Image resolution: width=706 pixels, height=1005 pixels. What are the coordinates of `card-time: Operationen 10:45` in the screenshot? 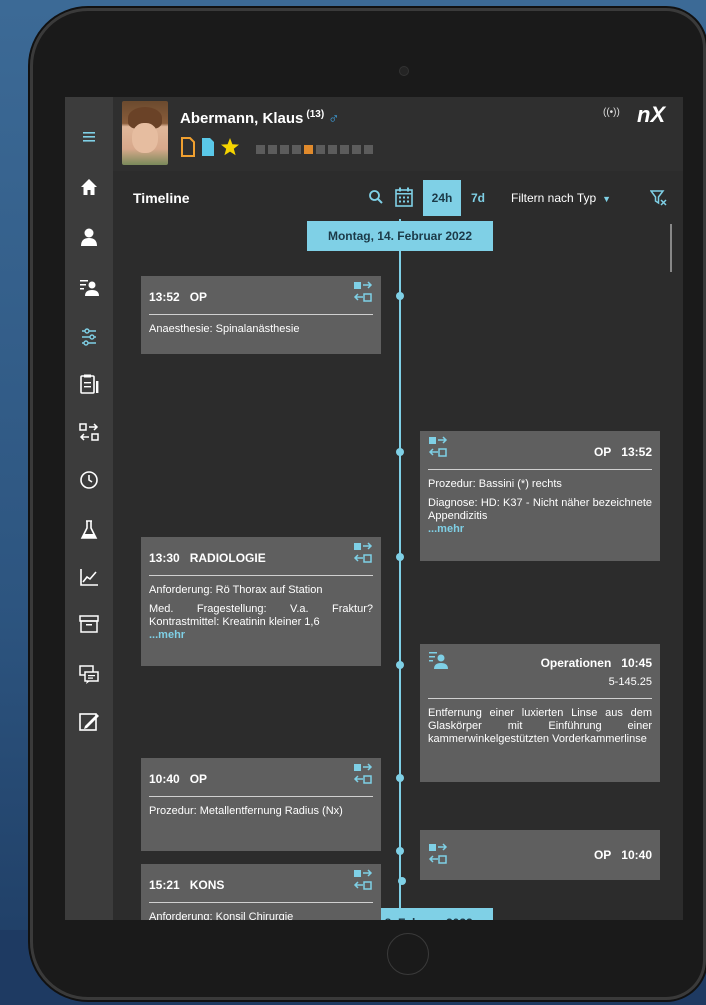 It's located at (596, 663).